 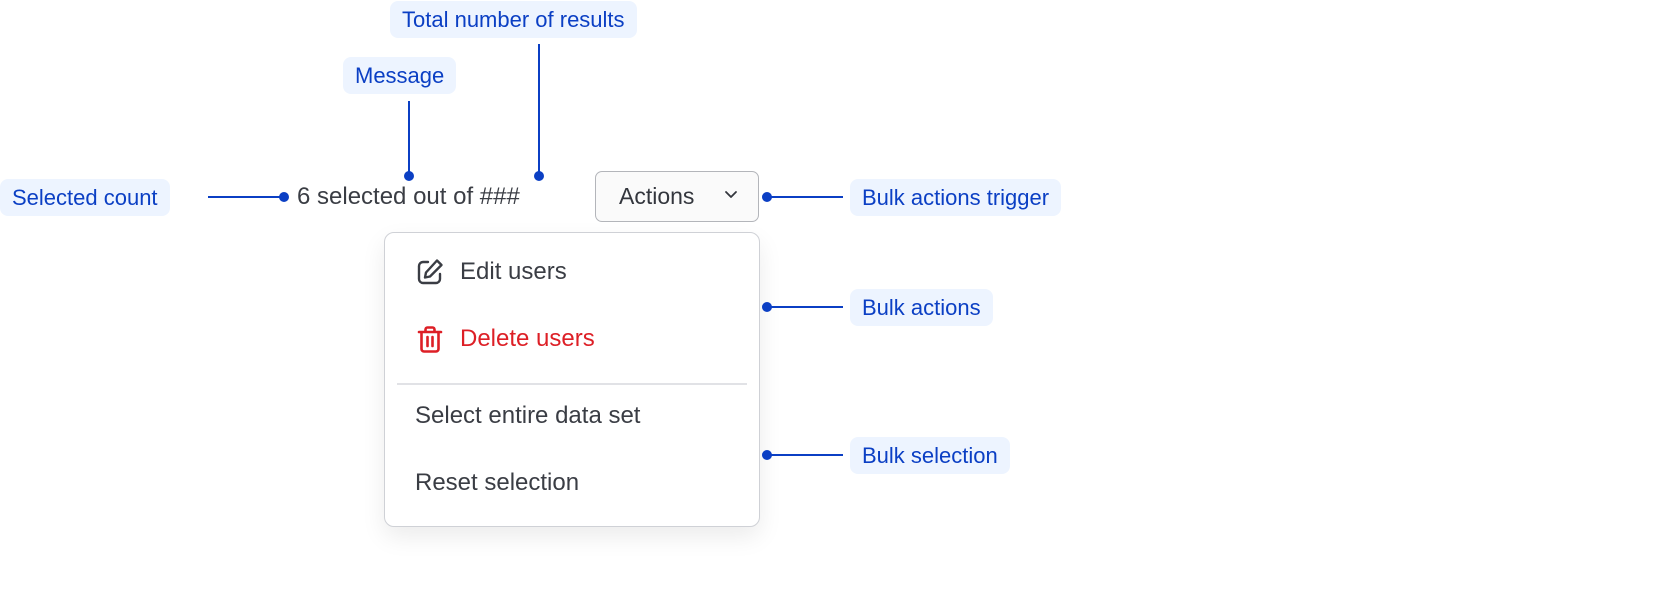 What do you see at coordinates (956, 197) in the screenshot?
I see `callout-bulk-actions-trigger: Bulk actions trigger` at bounding box center [956, 197].